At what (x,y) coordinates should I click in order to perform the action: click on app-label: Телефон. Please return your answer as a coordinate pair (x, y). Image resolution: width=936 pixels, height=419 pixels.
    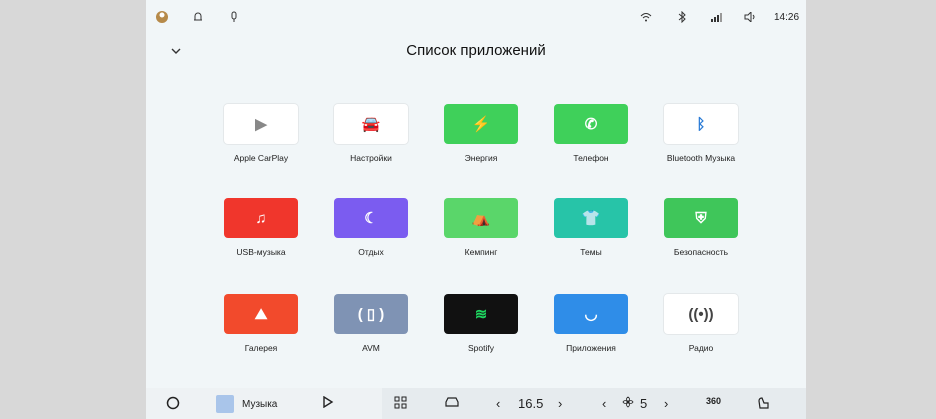
    Looking at the image, I should click on (591, 158).